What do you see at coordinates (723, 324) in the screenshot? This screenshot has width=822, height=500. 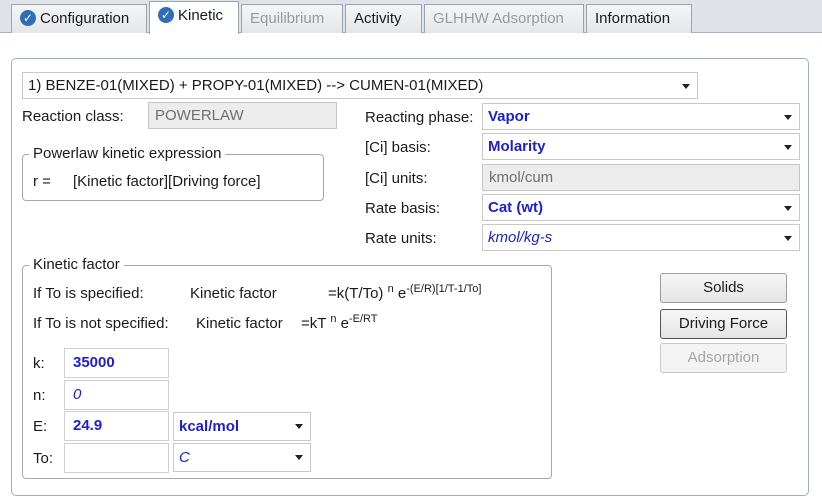 I see `driving-force-button: Driving Force` at bounding box center [723, 324].